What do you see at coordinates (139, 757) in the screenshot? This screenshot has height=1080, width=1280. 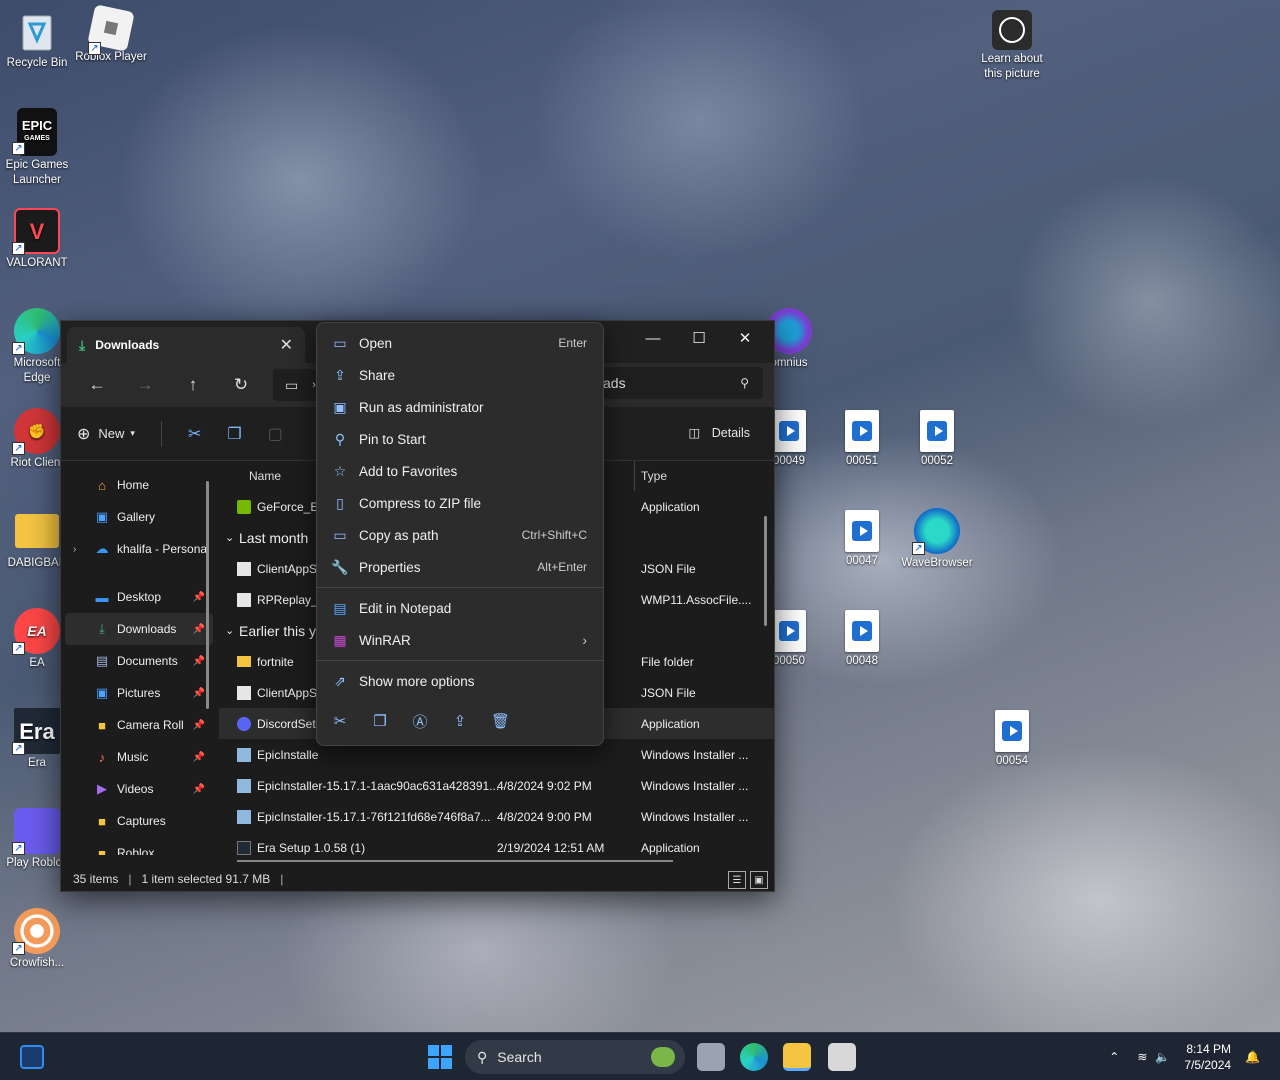 I see `sidebar-item-music: ♪ Music 📌` at bounding box center [139, 757].